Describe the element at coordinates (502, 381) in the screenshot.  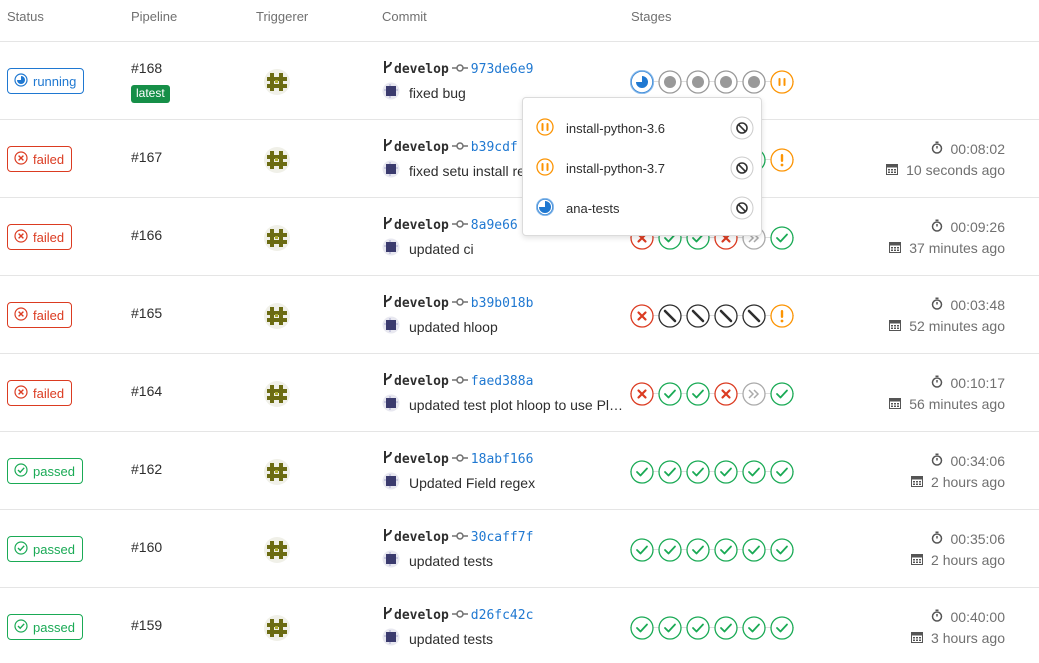
I see `commit-sha: faed388a` at that location.